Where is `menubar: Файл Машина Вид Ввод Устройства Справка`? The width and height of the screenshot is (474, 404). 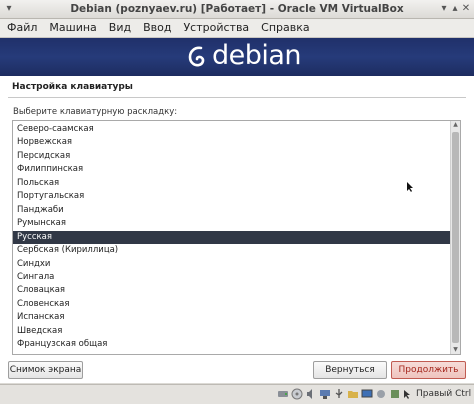 menubar: Файл Машина Вид Ввод Устройства Справка is located at coordinates (237, 28).